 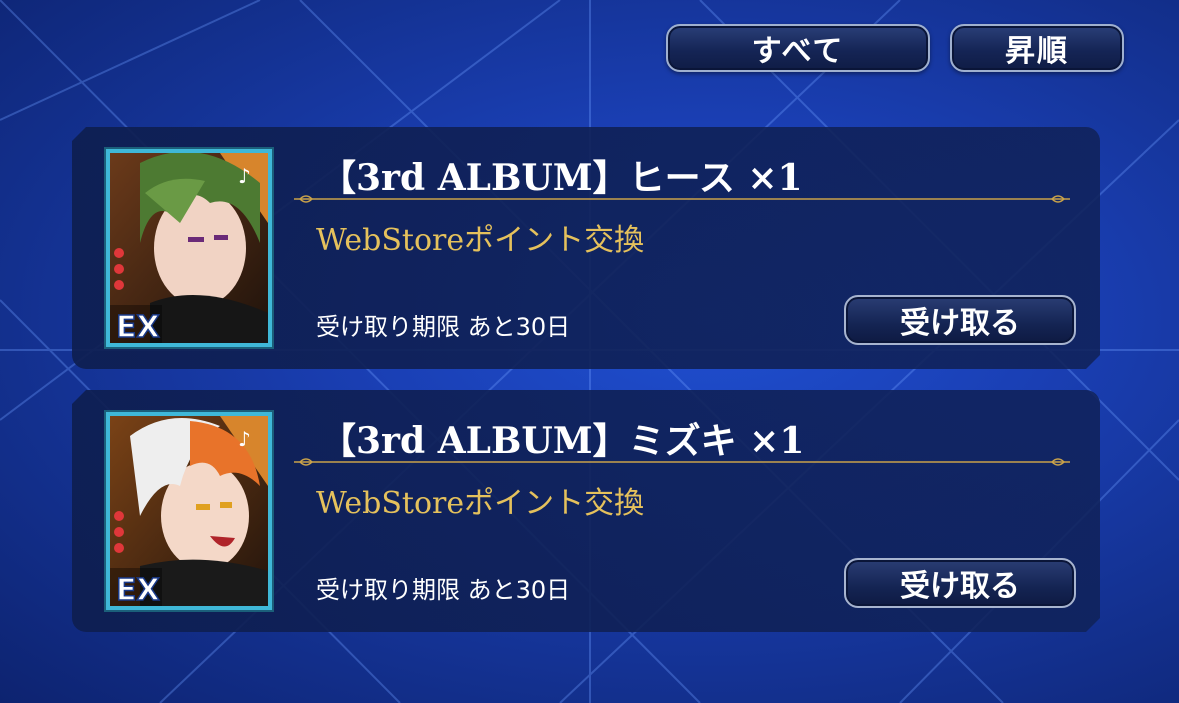 I want to click on character-portrait-heath: ♪ EX, so click(x=189, y=248).